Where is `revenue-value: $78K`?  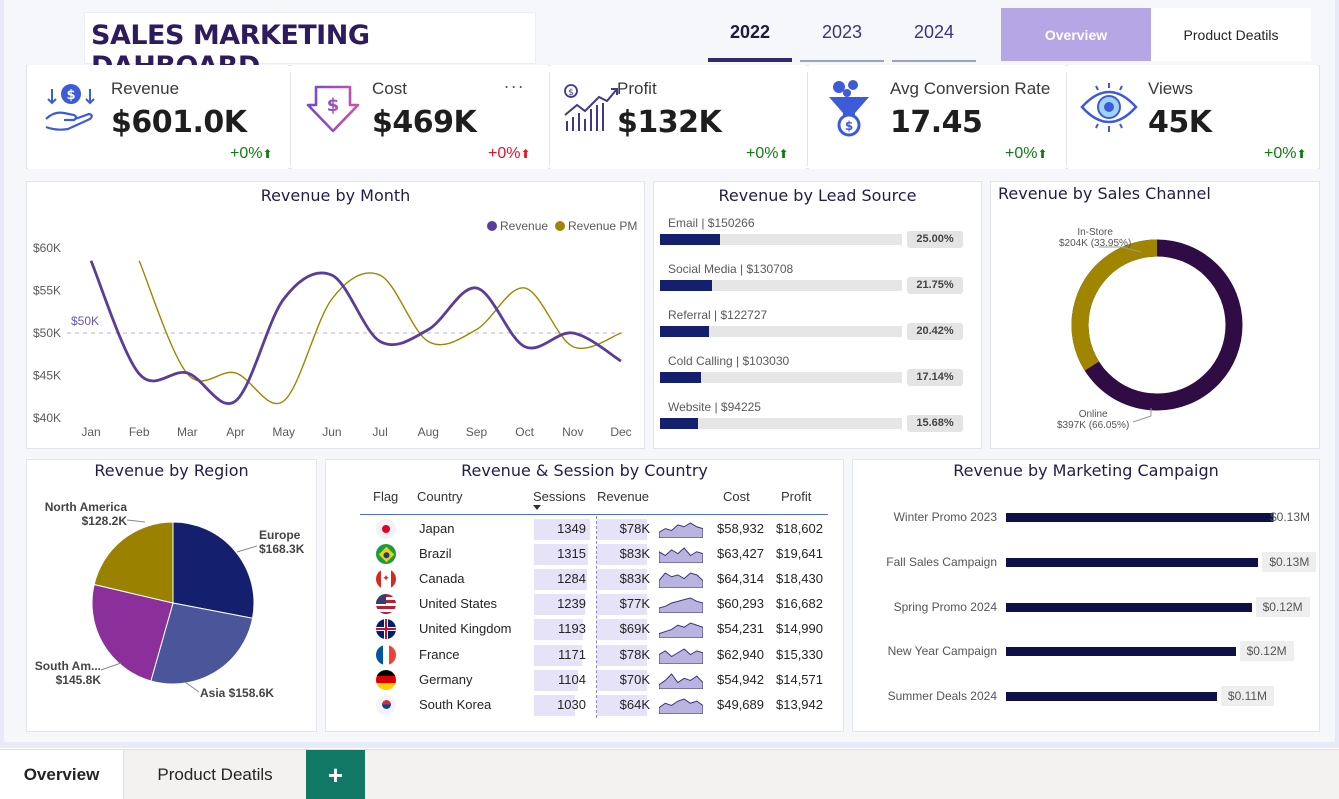
revenue-value: $78K is located at coordinates (634, 528).